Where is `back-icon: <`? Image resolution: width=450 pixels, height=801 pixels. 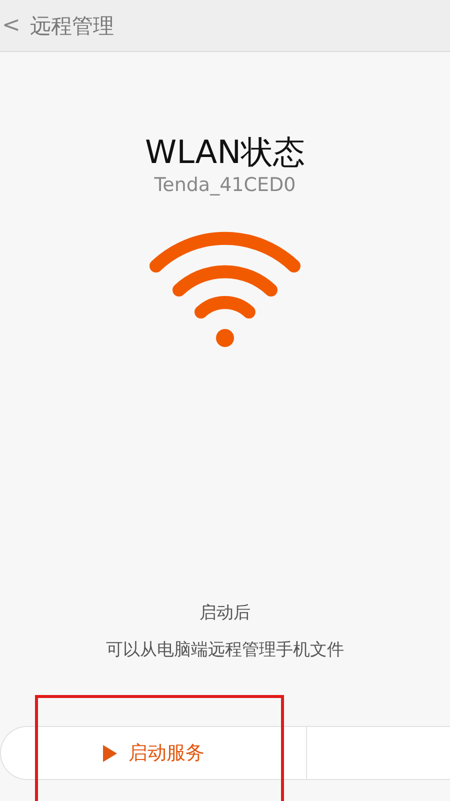
back-icon: < is located at coordinates (11, 25).